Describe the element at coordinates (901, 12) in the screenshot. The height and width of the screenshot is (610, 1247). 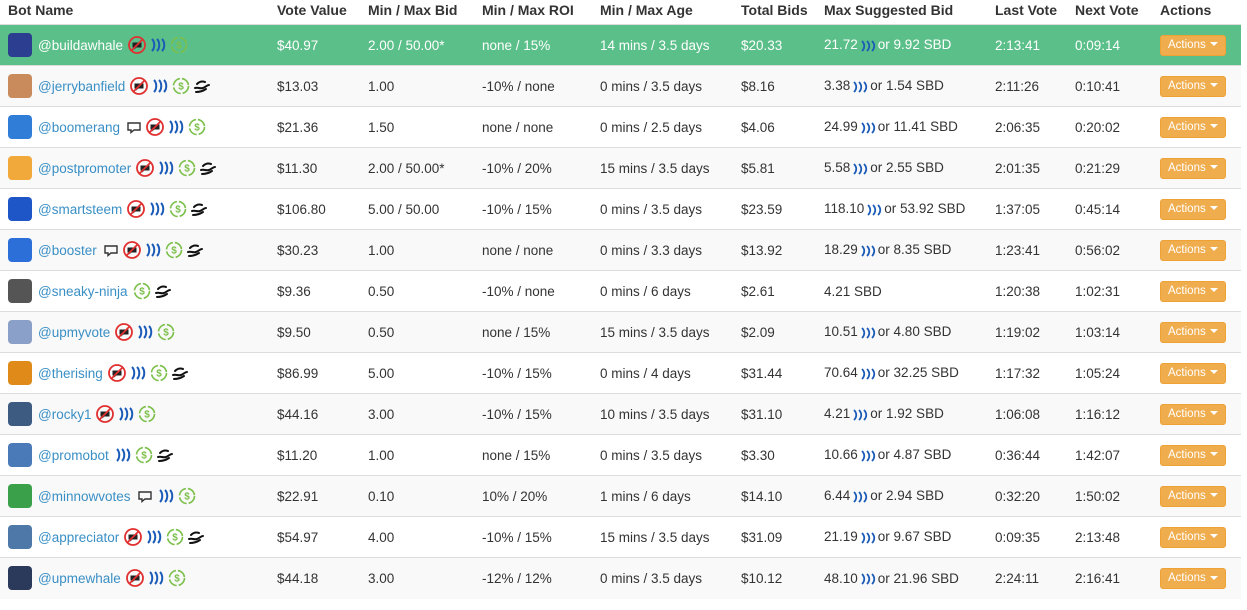
I see `header-max-suggested-bid: Max Suggested Bid` at that location.